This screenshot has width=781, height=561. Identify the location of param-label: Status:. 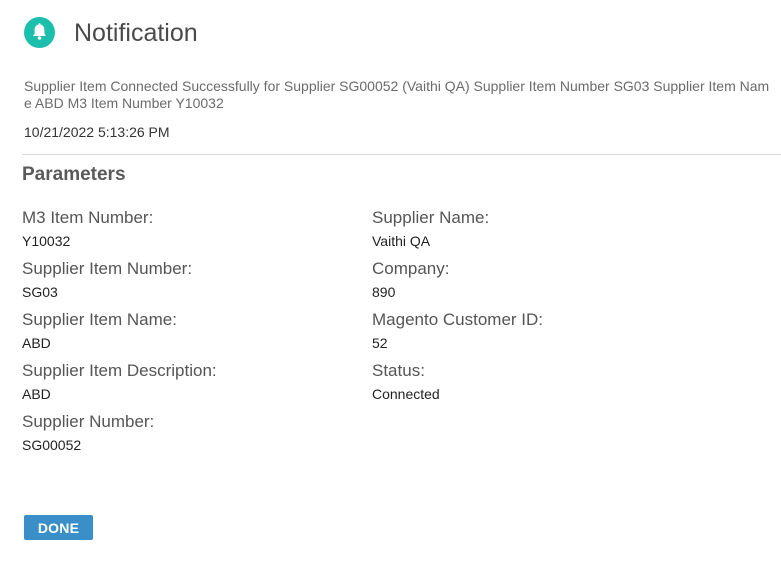
(398, 370).